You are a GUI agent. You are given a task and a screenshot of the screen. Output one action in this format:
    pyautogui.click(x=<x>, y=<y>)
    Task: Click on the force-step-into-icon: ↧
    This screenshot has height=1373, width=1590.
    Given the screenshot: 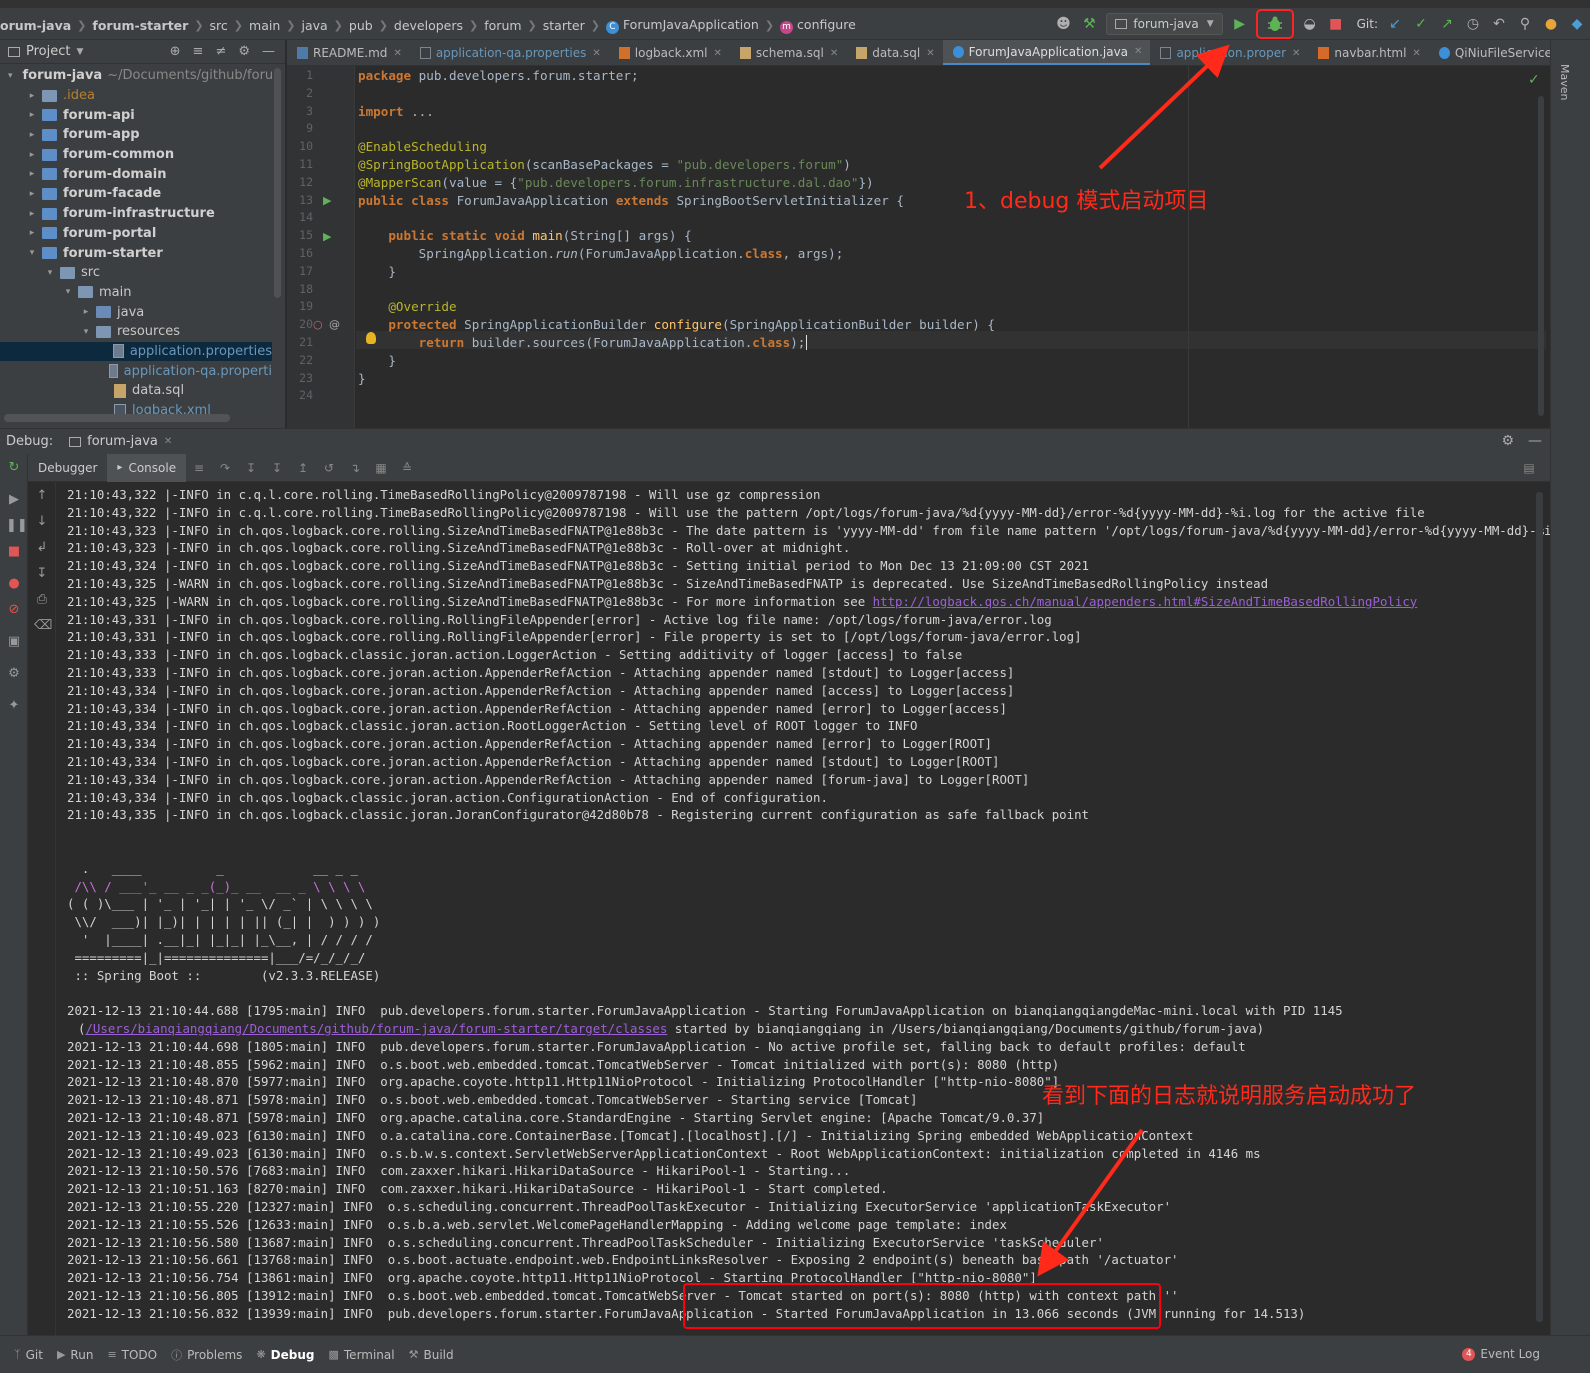 What is the action you would take?
    pyautogui.click(x=277, y=468)
    